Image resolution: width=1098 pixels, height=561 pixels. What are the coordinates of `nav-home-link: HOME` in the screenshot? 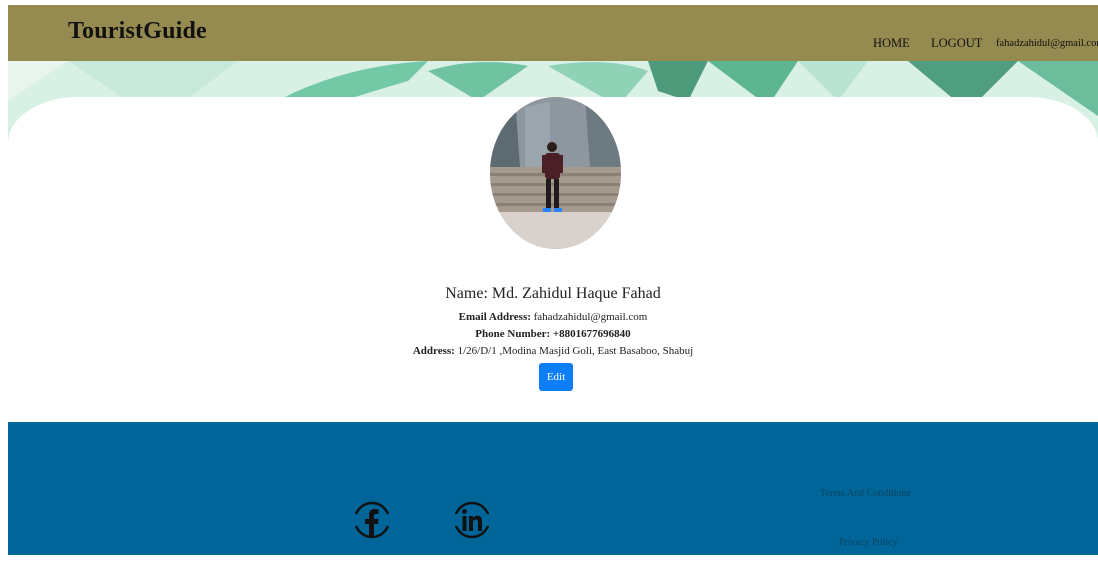 It's located at (891, 43).